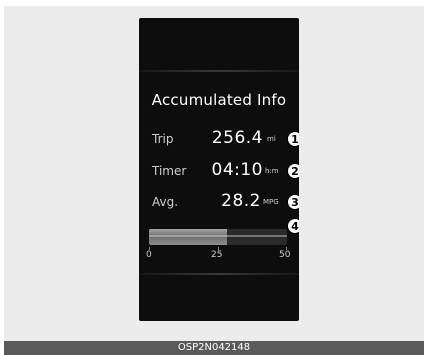 The image size is (428, 355). What do you see at coordinates (219, 71) in the screenshot?
I see `top-divider` at bounding box center [219, 71].